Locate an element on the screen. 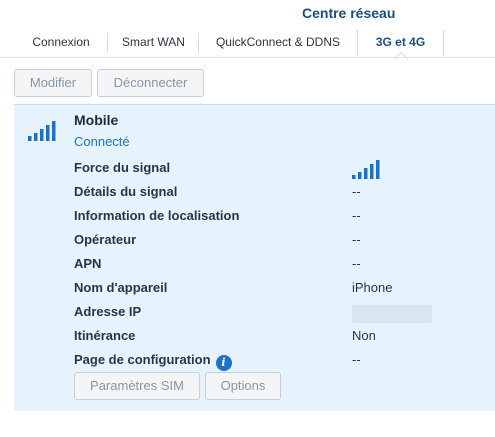 Image resolution: width=495 pixels, height=437 pixels. detail-row-operator: Opérateur -- is located at coordinates (274, 242).